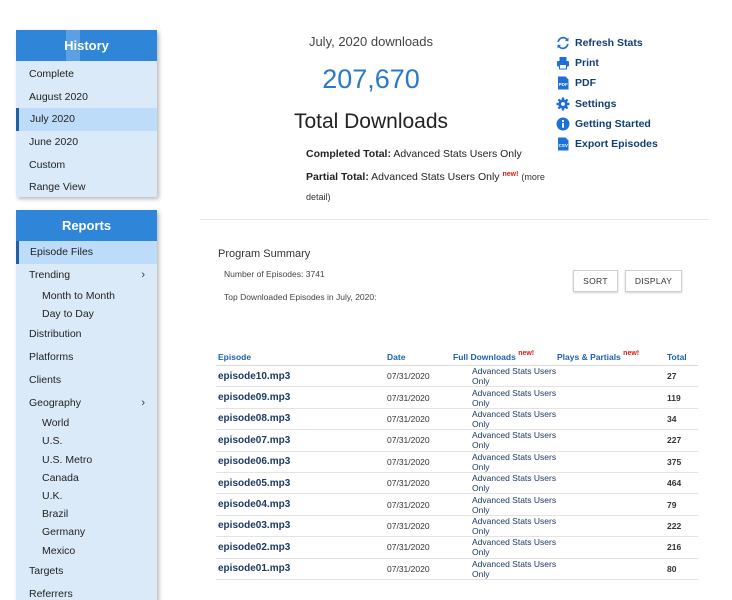 This screenshot has height=600, width=732. What do you see at coordinates (86, 571) in the screenshot?
I see `reports-item-targets: Targets` at bounding box center [86, 571].